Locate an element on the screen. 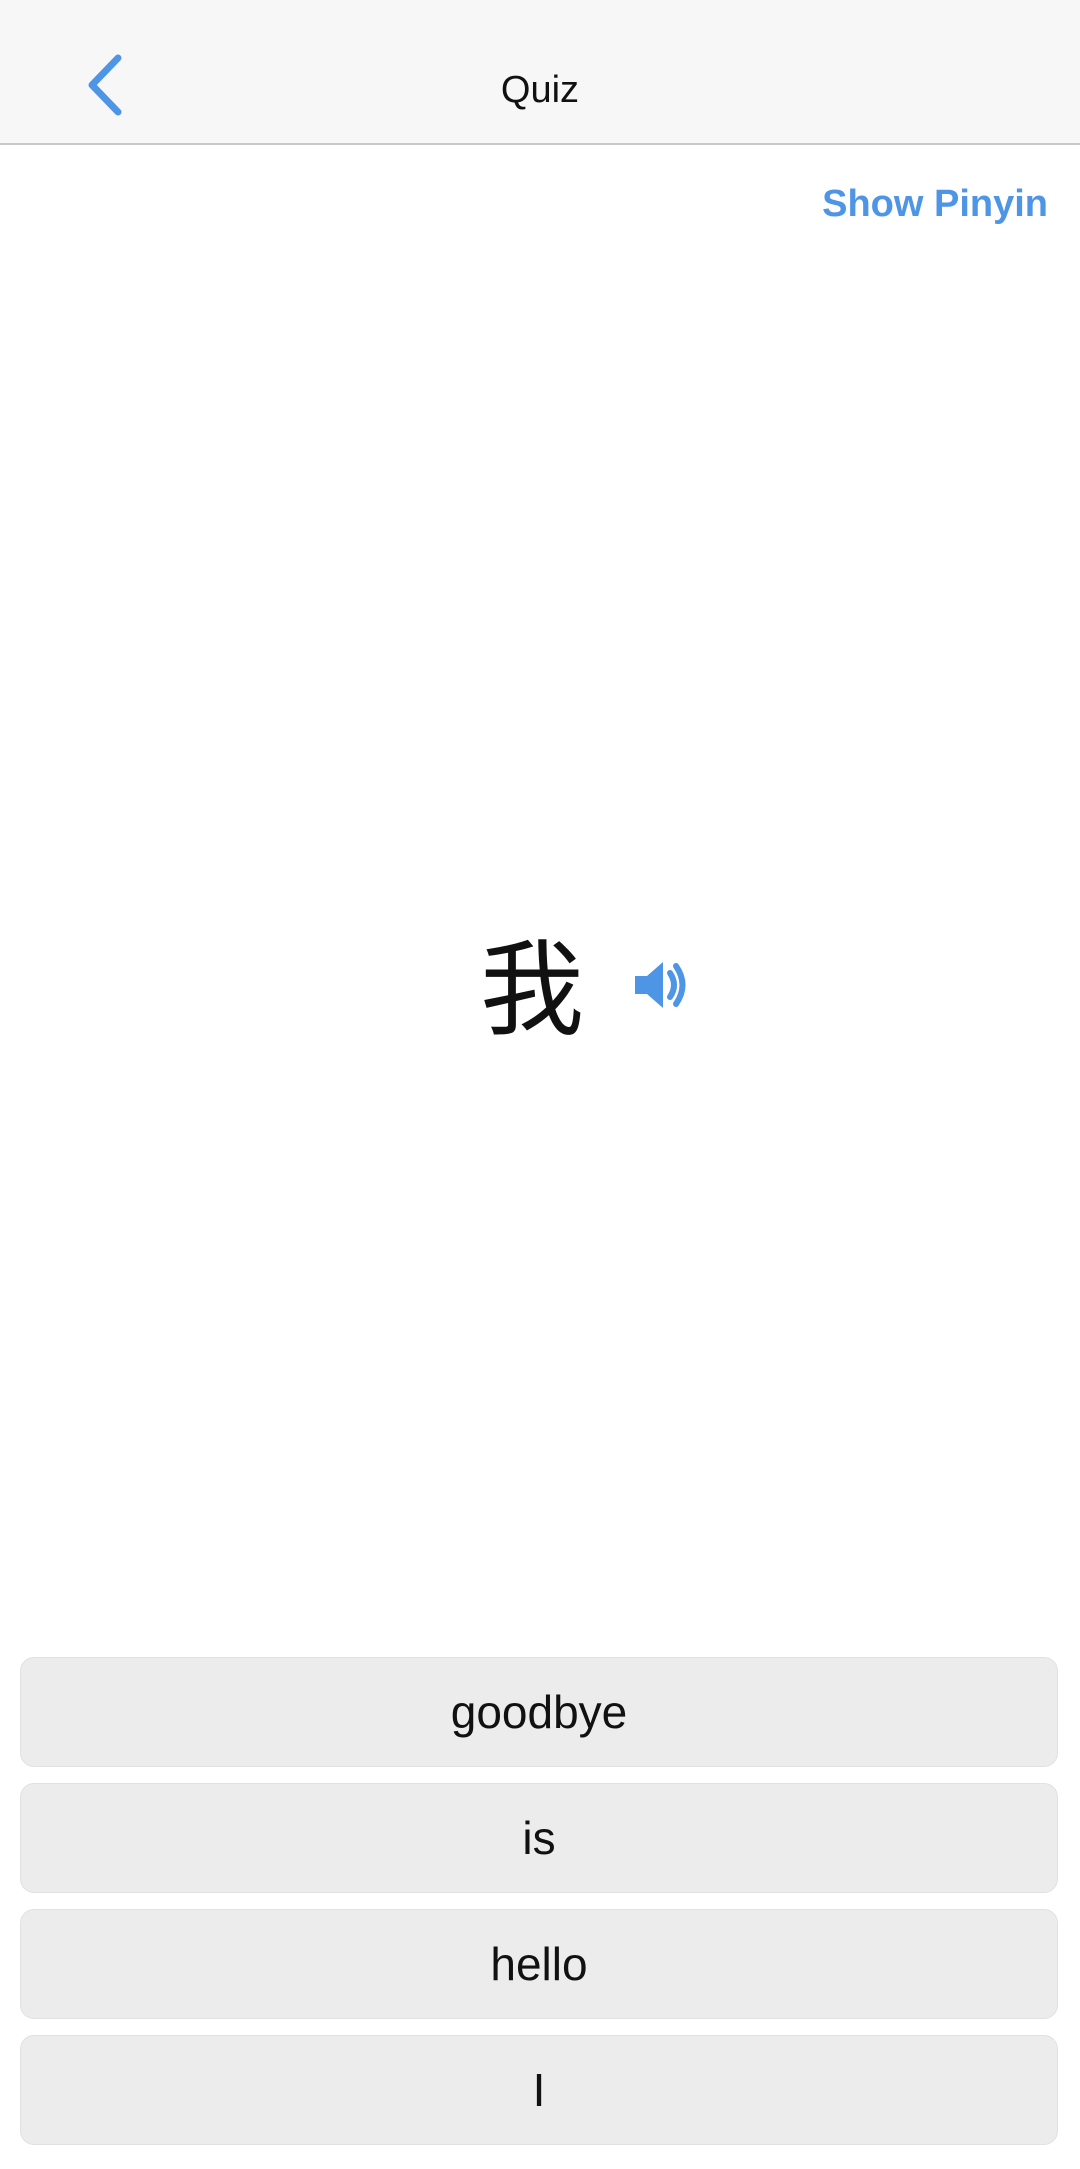  show-pinyin-button: Show Pinyin is located at coordinates (935, 204).